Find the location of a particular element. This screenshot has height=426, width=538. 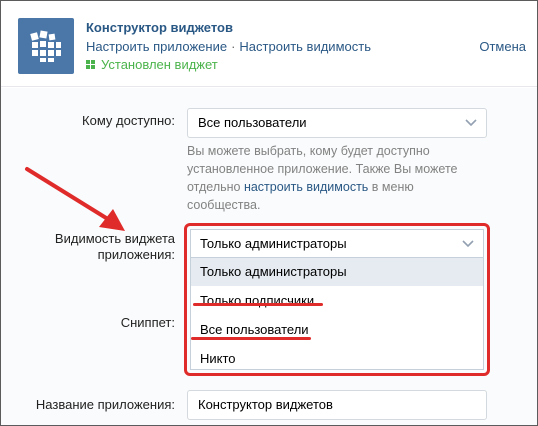

access-label: Кому доступно: is located at coordinates (128, 120).